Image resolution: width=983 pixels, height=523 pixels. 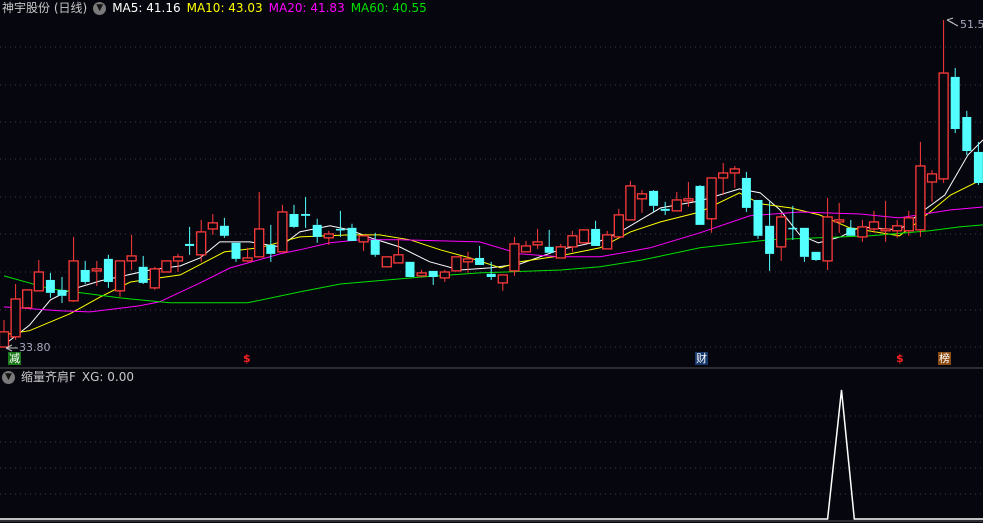 What do you see at coordinates (944, 358) in the screenshot?
I see `marker-board: 榜` at bounding box center [944, 358].